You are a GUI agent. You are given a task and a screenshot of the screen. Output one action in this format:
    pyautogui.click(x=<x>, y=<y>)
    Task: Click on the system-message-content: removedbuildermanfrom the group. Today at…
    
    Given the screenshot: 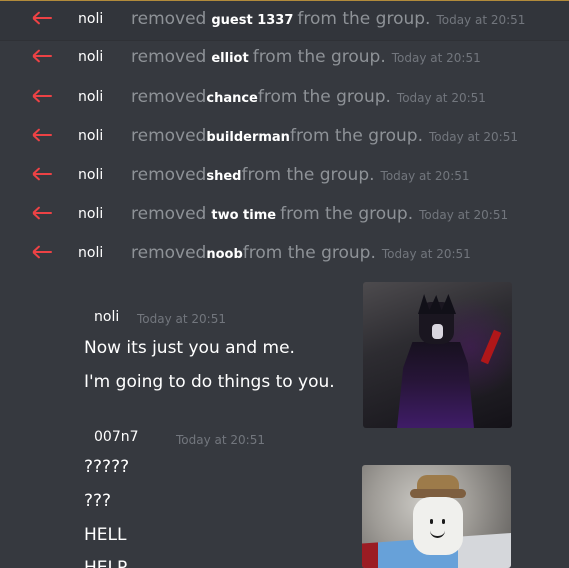 What is the action you would take?
    pyautogui.click(x=324, y=137)
    